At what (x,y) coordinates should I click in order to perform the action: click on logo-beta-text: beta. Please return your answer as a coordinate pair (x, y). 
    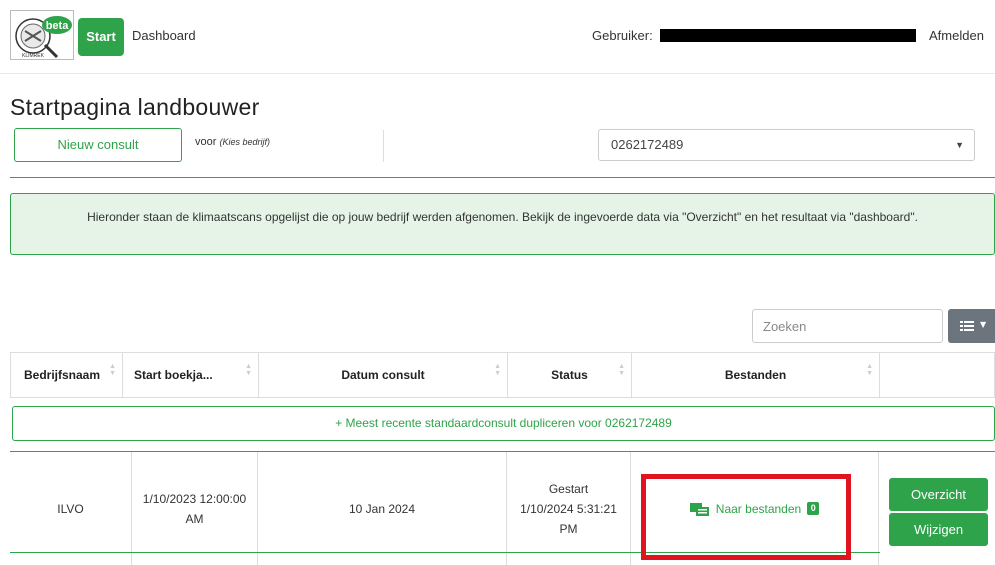
    Looking at the image, I should click on (58, 26).